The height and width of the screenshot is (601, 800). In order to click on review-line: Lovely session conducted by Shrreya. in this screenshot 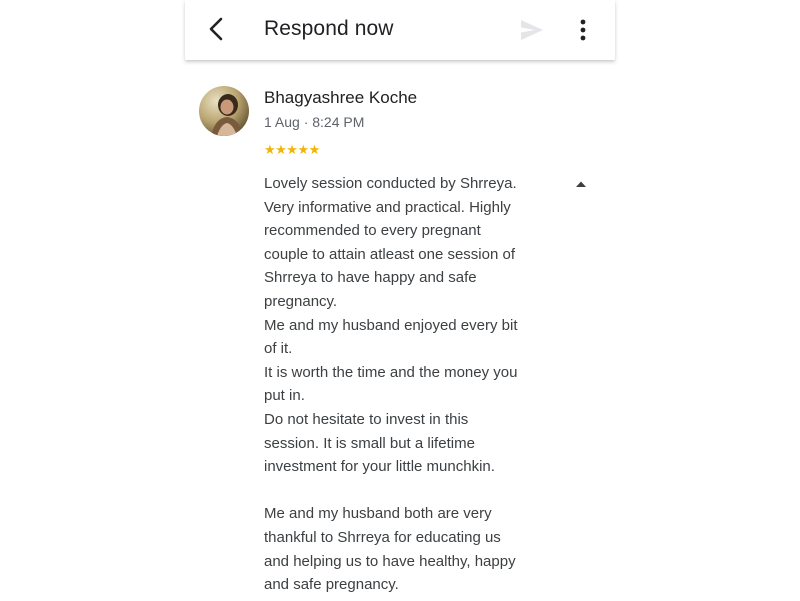, I will do `click(390, 183)`.